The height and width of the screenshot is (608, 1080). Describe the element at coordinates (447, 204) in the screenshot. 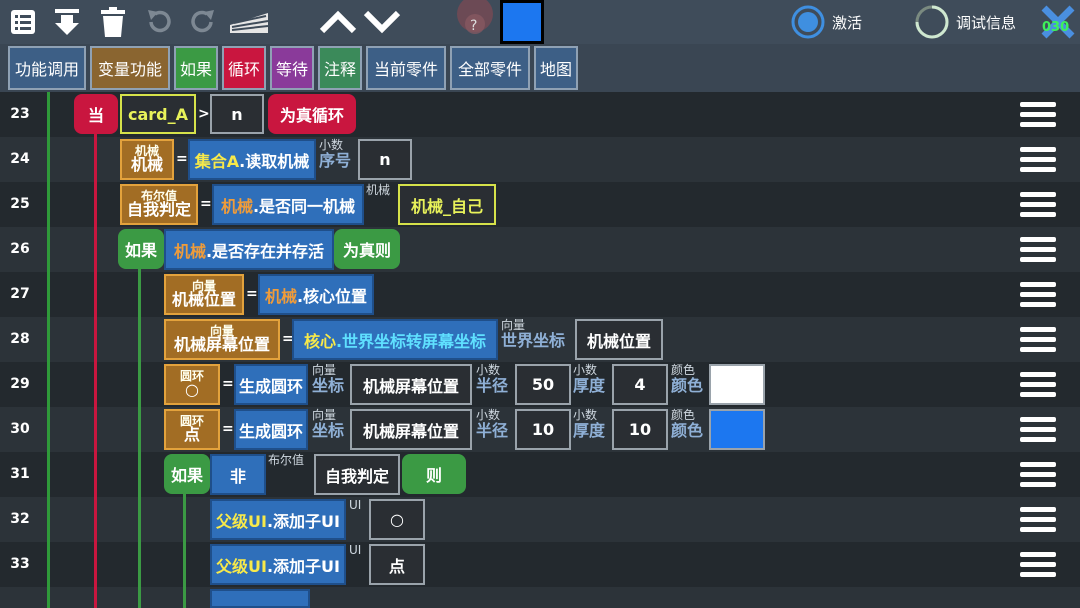

I see `literal-self-machine: 机械_自己` at that location.